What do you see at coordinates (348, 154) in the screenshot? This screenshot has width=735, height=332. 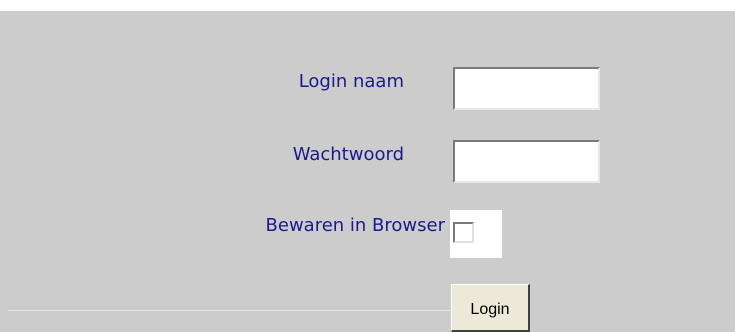 I see `password-label: Wachtwoord` at bounding box center [348, 154].